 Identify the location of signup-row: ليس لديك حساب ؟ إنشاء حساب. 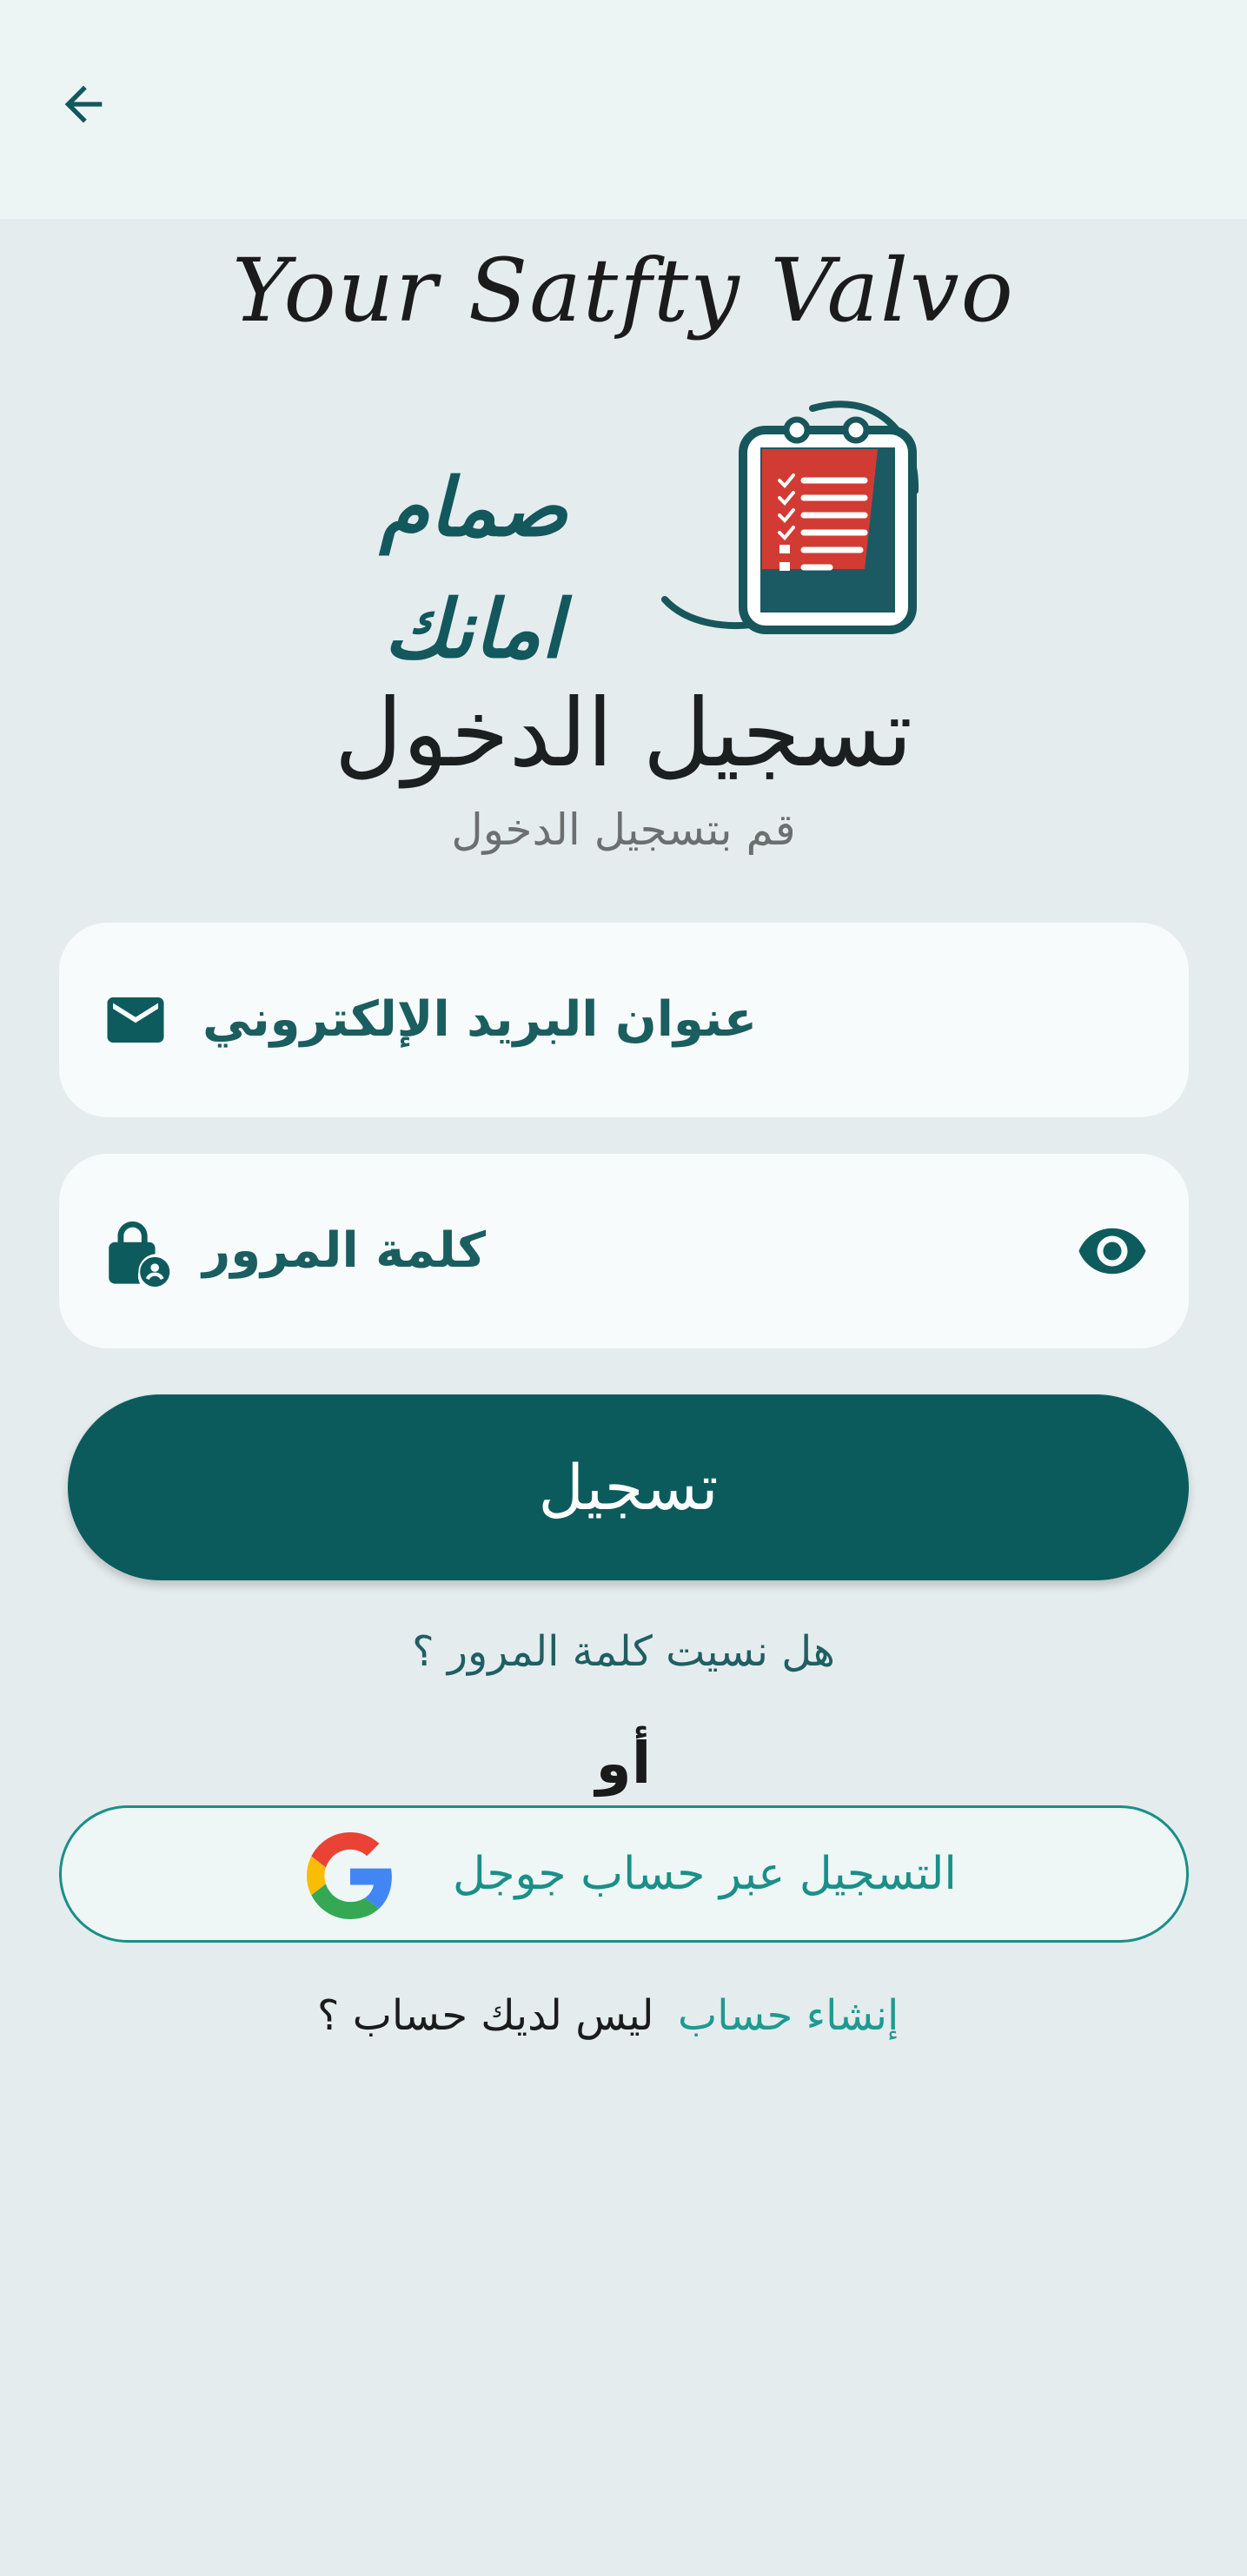
(623, 2015).